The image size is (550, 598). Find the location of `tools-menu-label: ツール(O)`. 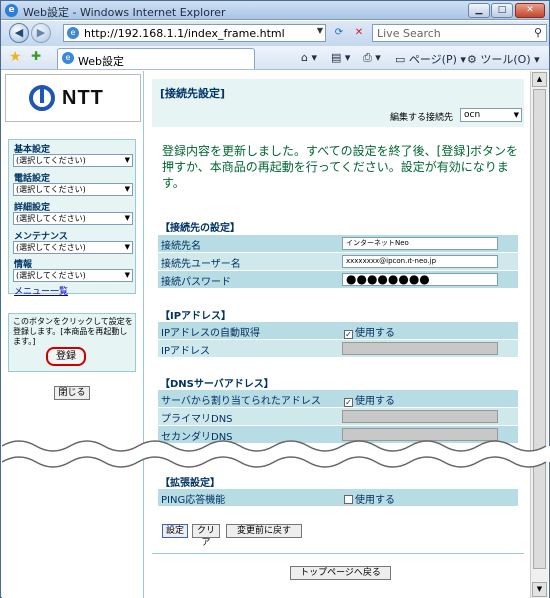

tools-menu-label: ツール(O) is located at coordinates (505, 59).